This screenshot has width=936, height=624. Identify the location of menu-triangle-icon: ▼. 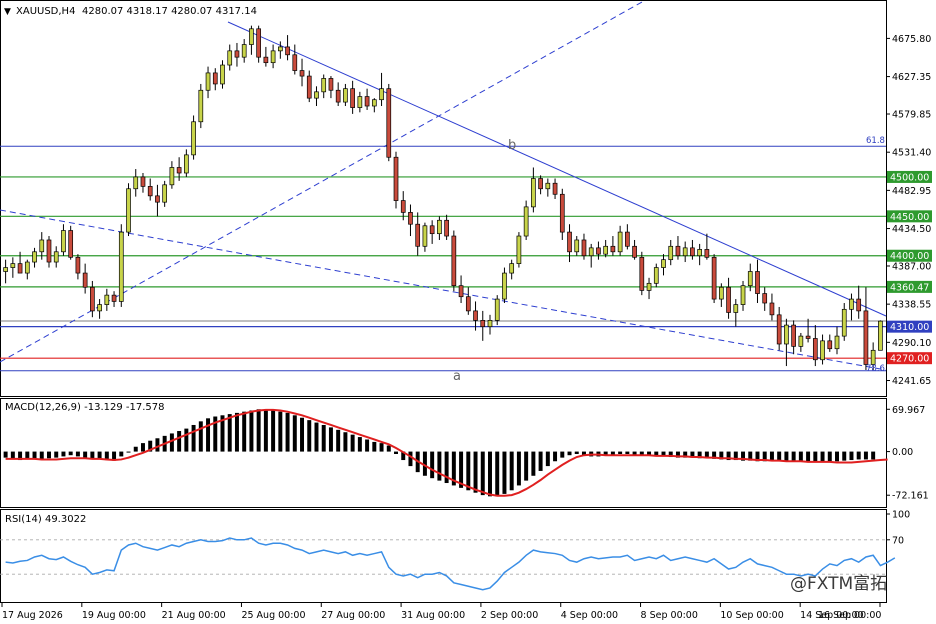
(7, 12).